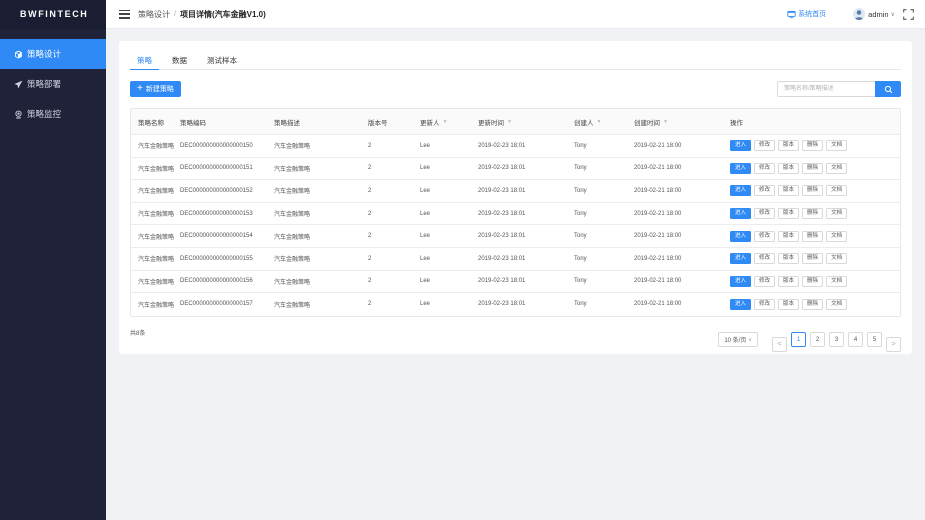  Describe the element at coordinates (888, 89) in the screenshot. I see `search-button` at that location.